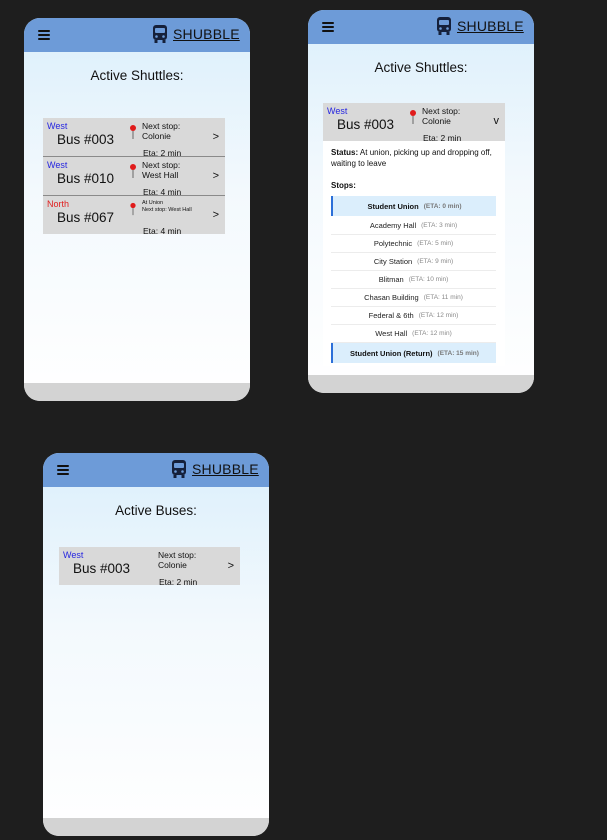 This screenshot has width=607, height=840. I want to click on stop-item: Chasan Building (ETA: 11 min), so click(413, 298).